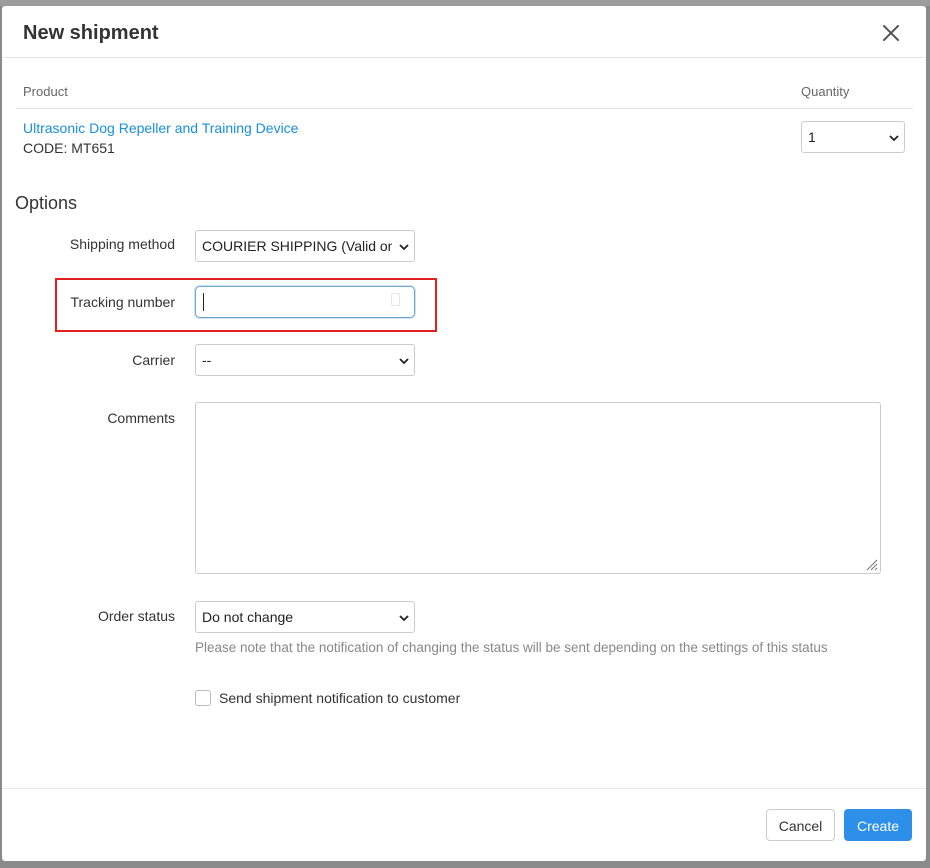 The width and height of the screenshot is (930, 868). I want to click on tracking-number-input, so click(305, 302).